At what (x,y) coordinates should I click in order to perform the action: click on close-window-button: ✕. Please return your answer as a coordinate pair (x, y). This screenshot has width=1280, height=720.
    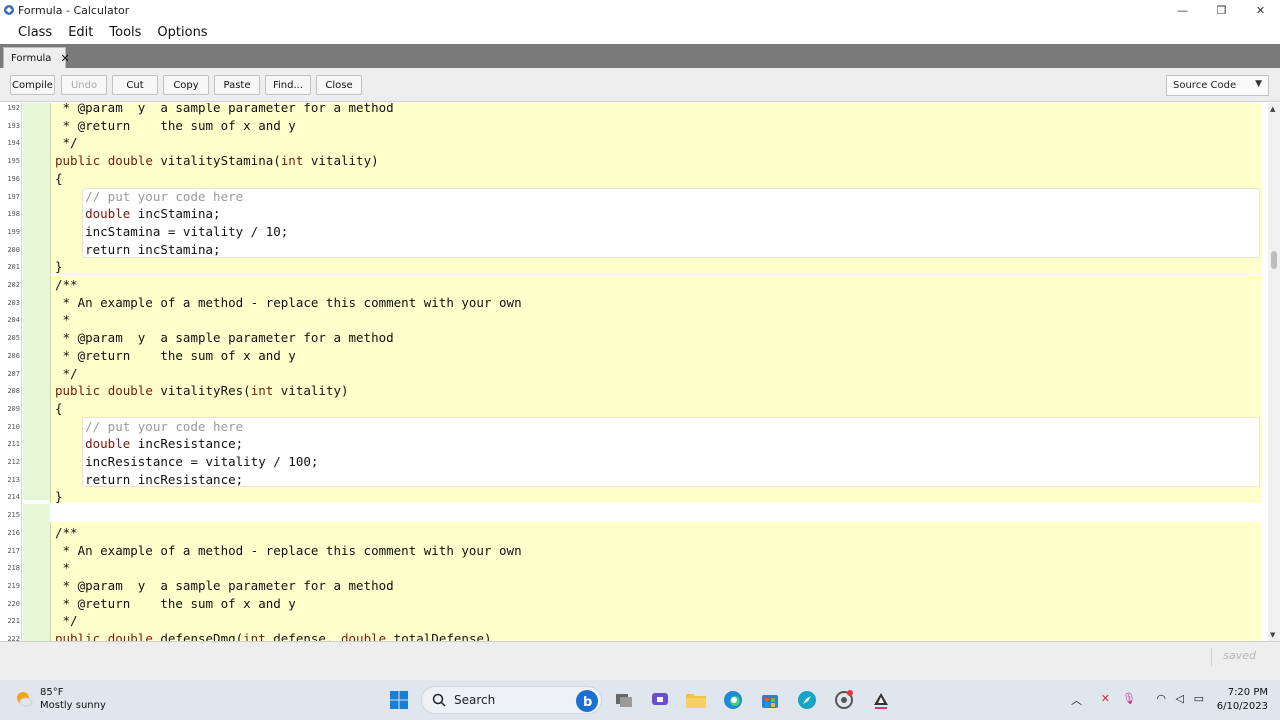
    Looking at the image, I should click on (1260, 10).